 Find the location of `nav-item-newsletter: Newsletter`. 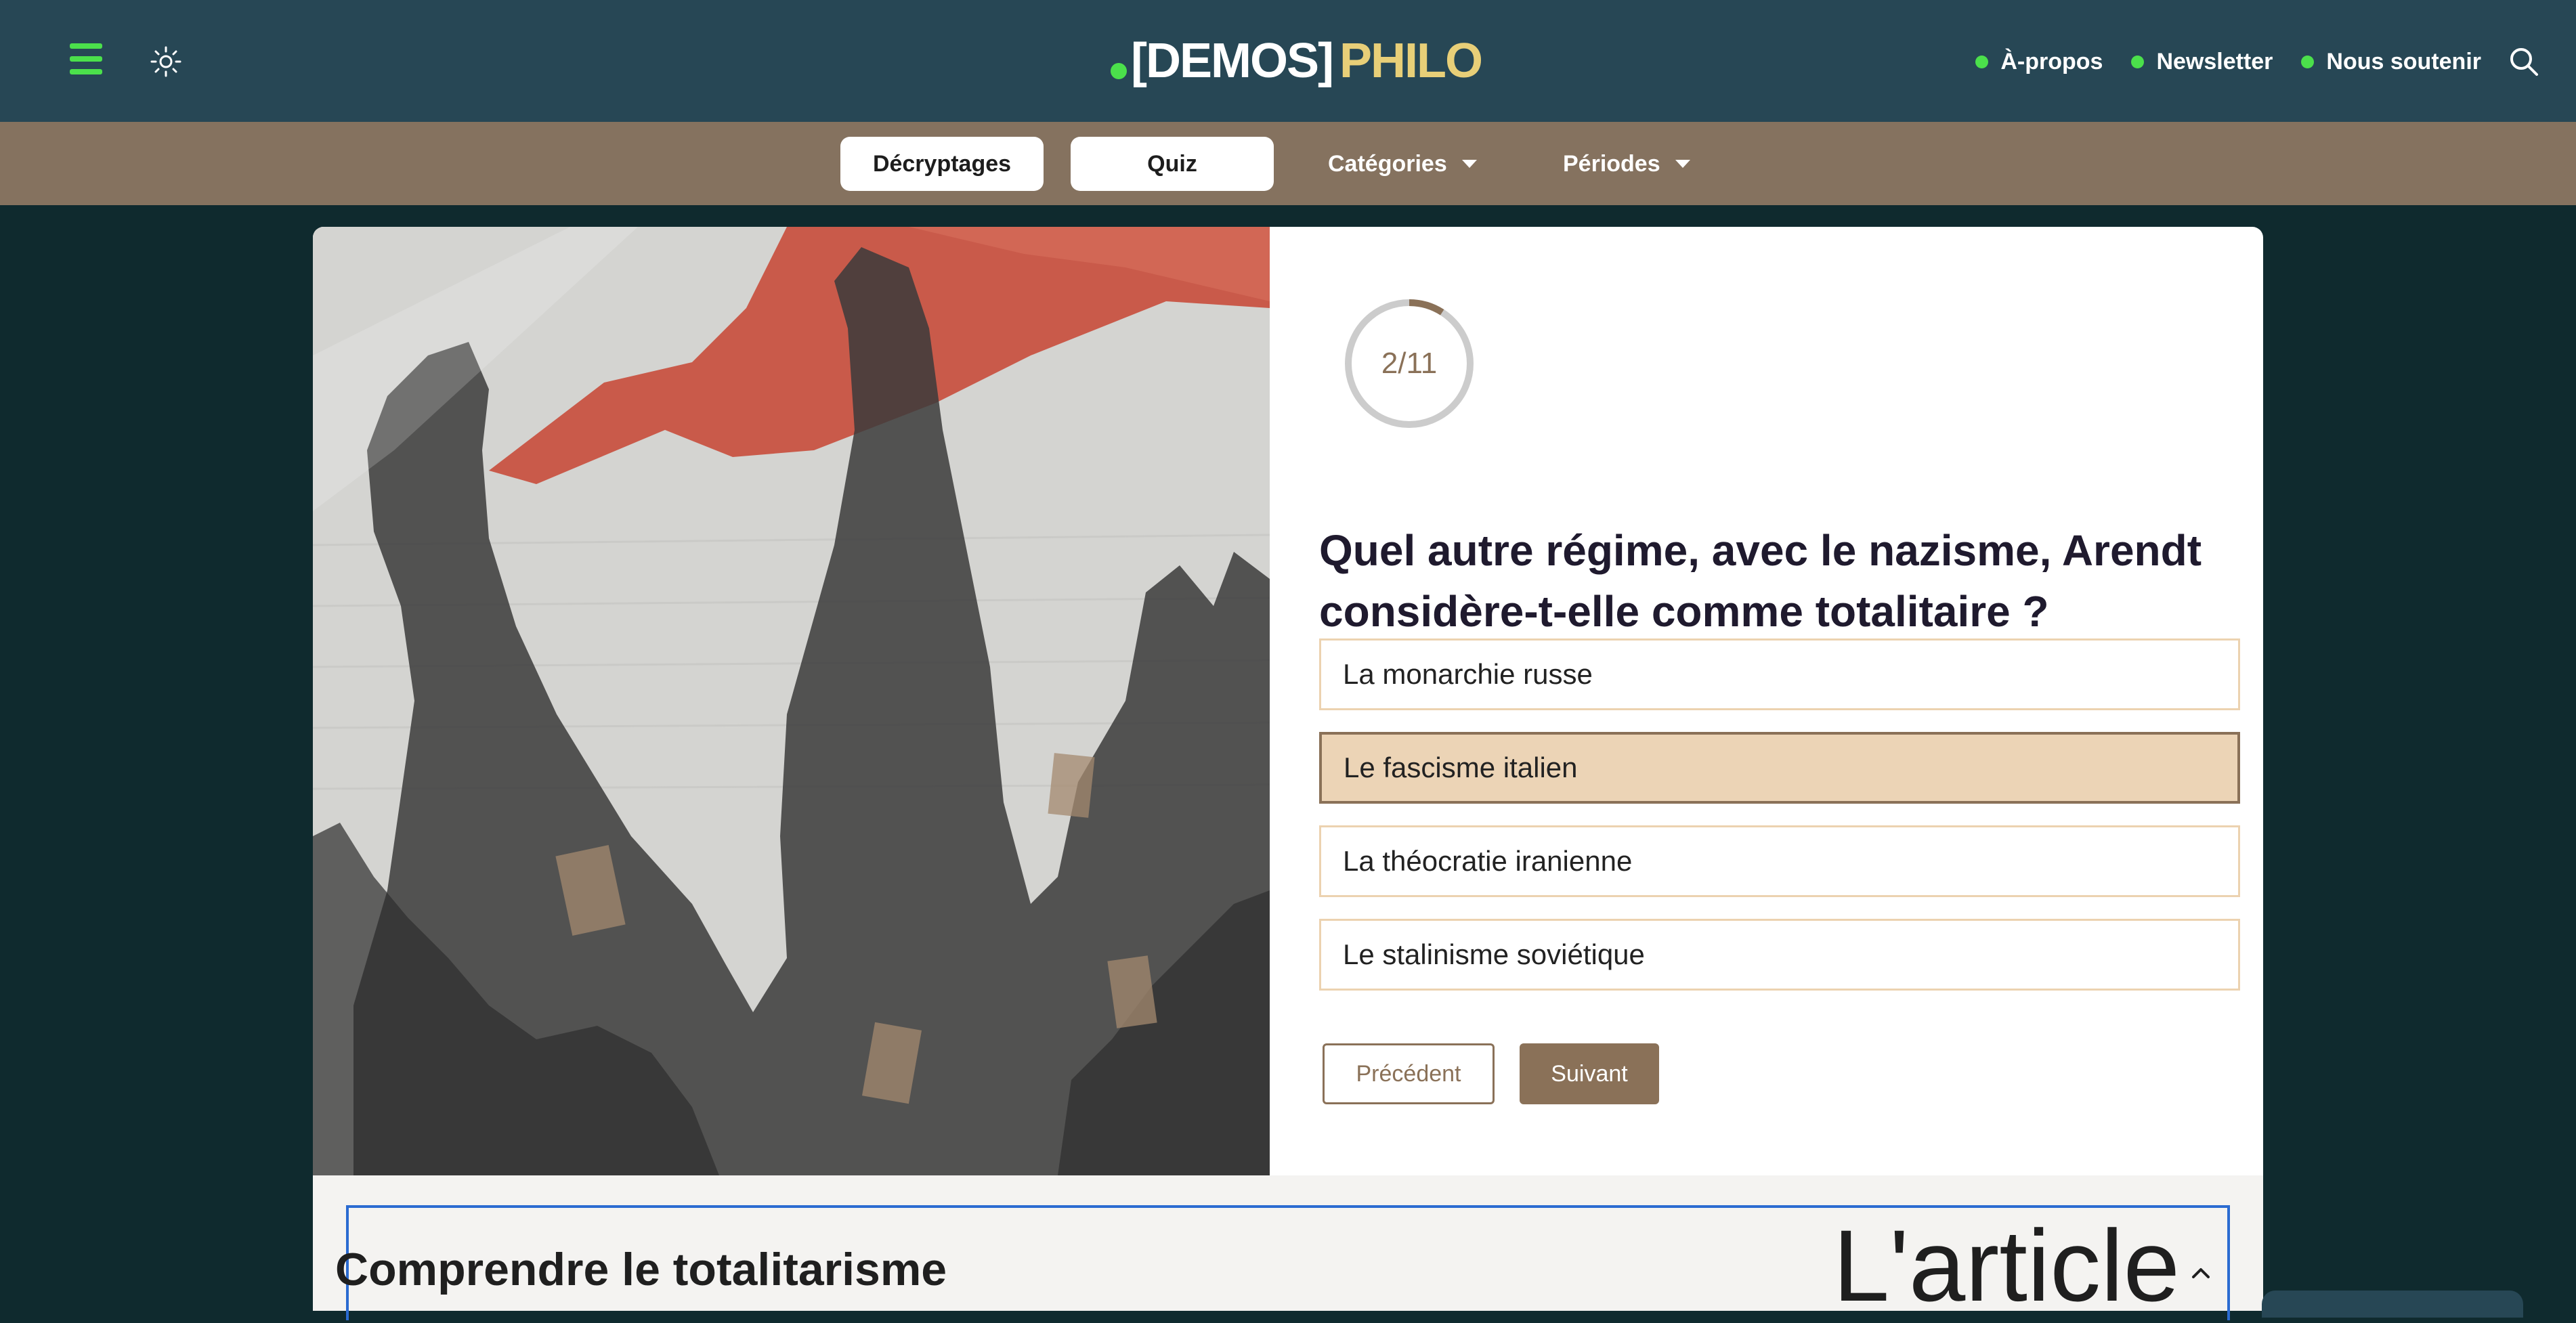

nav-item-newsletter: Newsletter is located at coordinates (2202, 62).